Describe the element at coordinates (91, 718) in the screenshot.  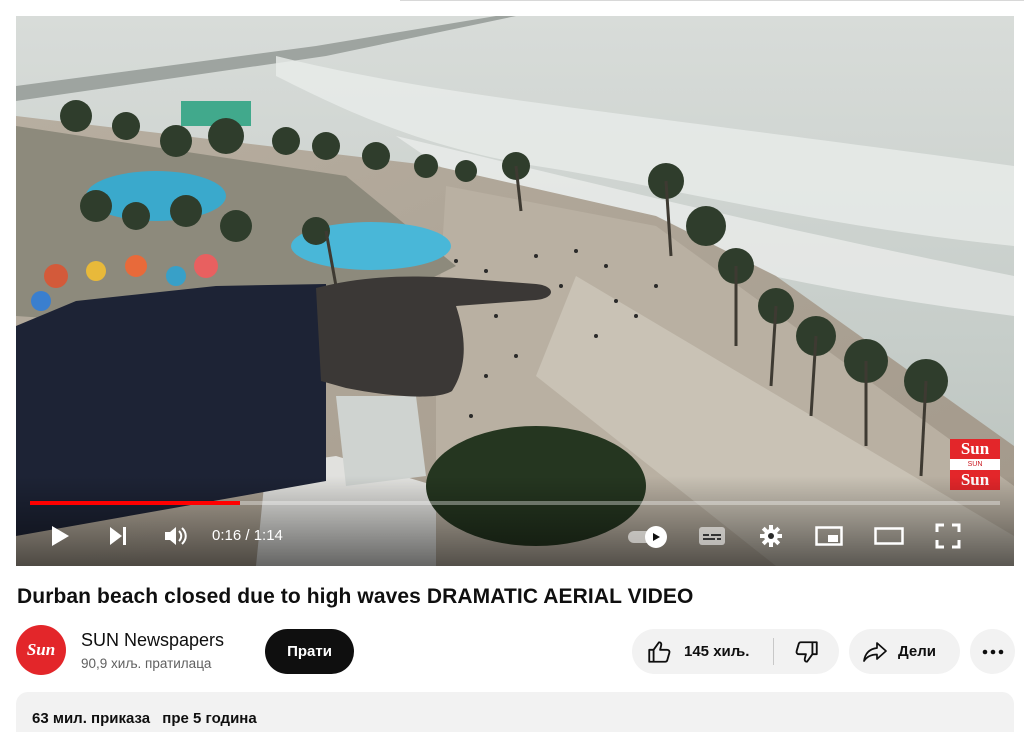
I see `view-count: 63 мил. приказа` at that location.